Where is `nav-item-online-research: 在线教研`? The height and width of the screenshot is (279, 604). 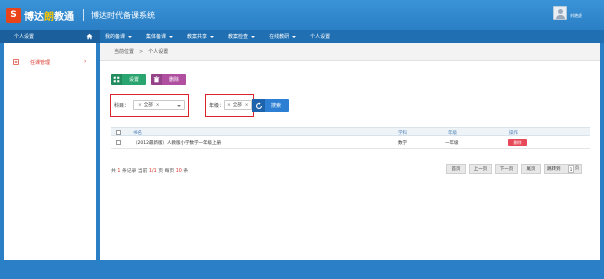
nav-item-online-research: 在线教研 is located at coordinates (283, 36).